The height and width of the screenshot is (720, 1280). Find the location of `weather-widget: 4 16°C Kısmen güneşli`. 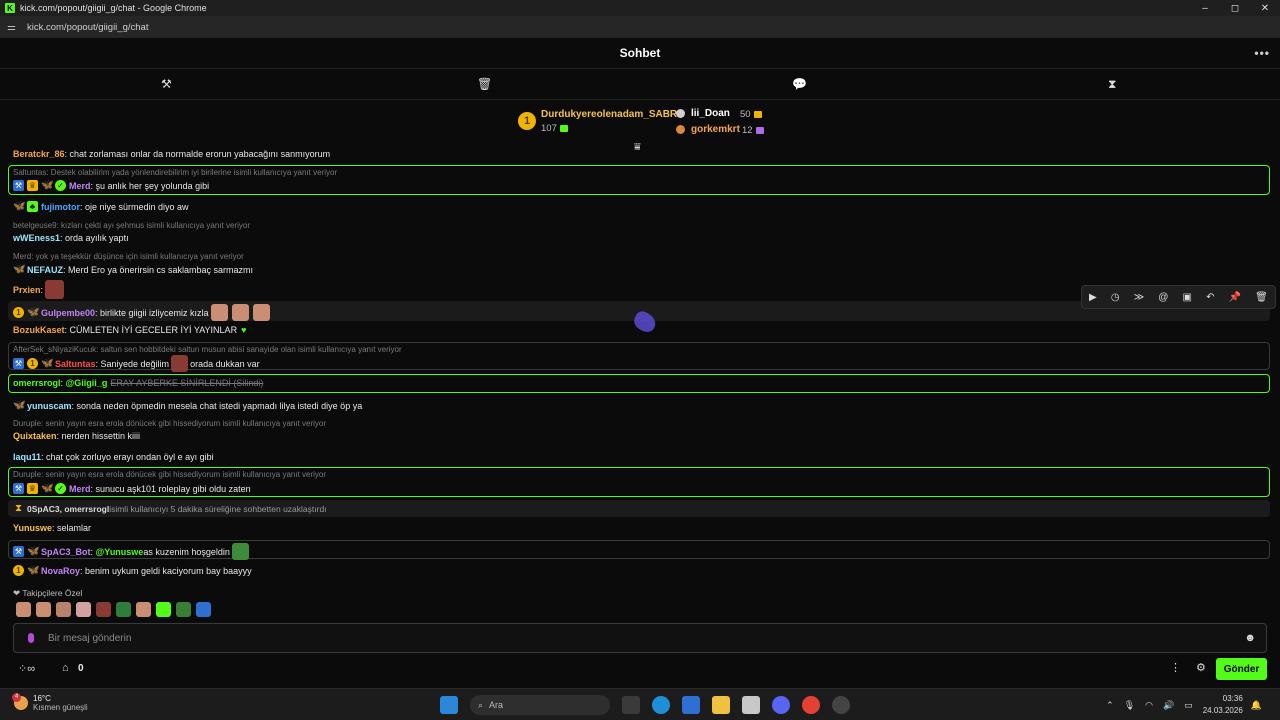

weather-widget: 4 16°C Kısmen güneşli is located at coordinates (50, 702).